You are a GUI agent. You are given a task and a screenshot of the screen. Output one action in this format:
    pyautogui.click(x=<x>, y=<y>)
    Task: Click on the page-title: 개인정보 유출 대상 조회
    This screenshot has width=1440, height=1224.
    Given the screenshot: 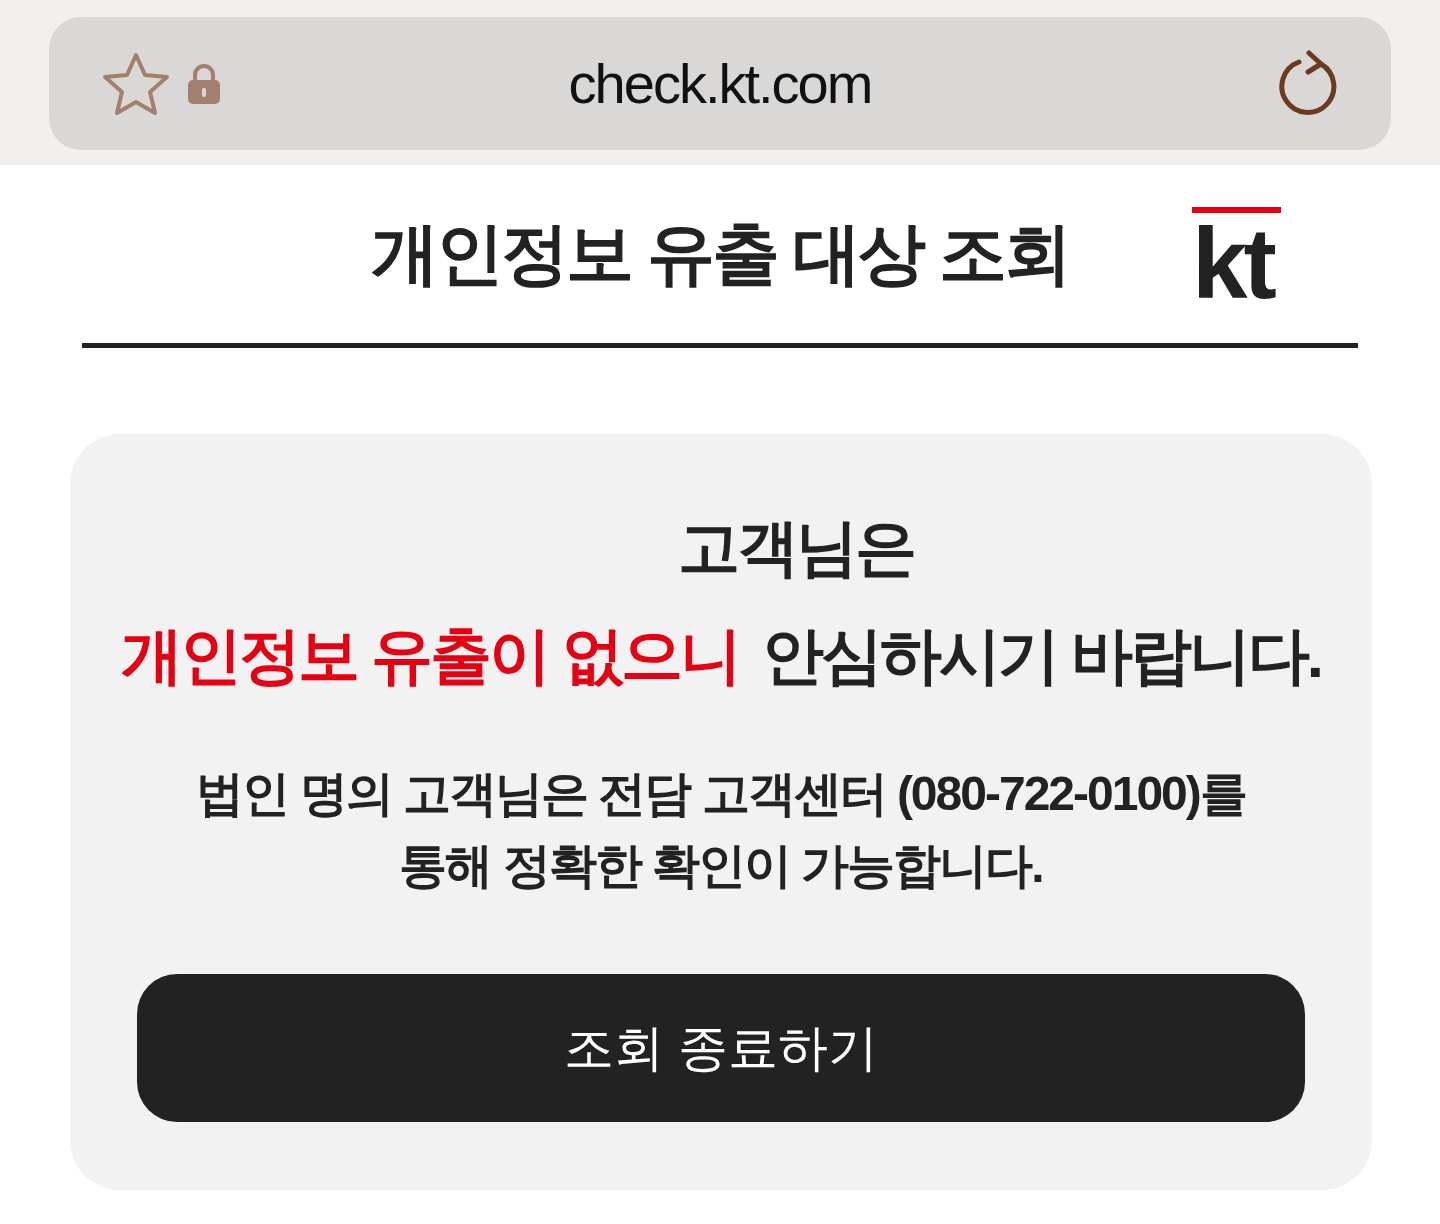 What is the action you would take?
    pyautogui.click(x=720, y=253)
    